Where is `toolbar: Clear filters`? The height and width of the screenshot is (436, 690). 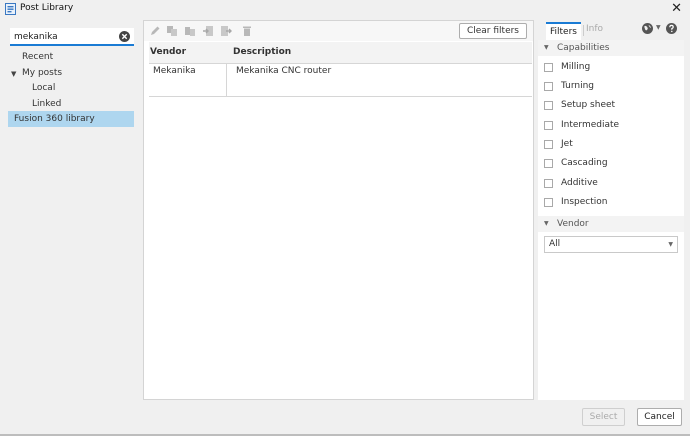
toolbar: Clear filters is located at coordinates (338, 31).